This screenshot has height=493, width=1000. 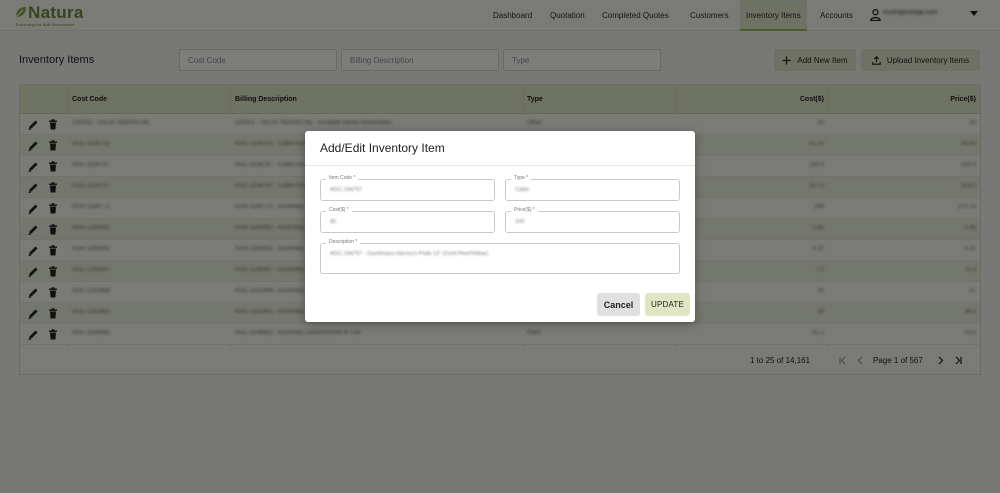 I want to click on cost-label: Cost($) *, so click(x=339, y=210).